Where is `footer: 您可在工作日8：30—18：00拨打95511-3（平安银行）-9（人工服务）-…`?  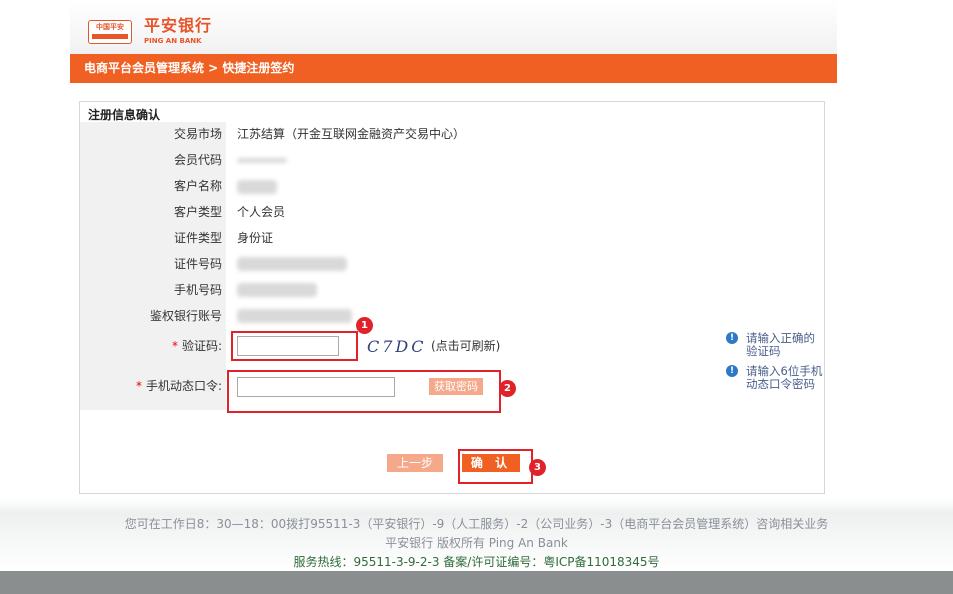
footer: 您可在工作日8：30—18：00拨打95511-3（平安银行）-9（人工服务）-… is located at coordinates (476, 535).